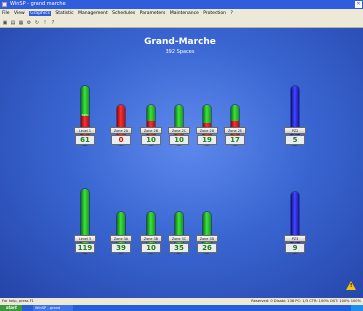 This screenshot has height=311, width=363. Describe the element at coordinates (85, 114) in the screenshot. I see `free-percent-label: 39%` at that location.